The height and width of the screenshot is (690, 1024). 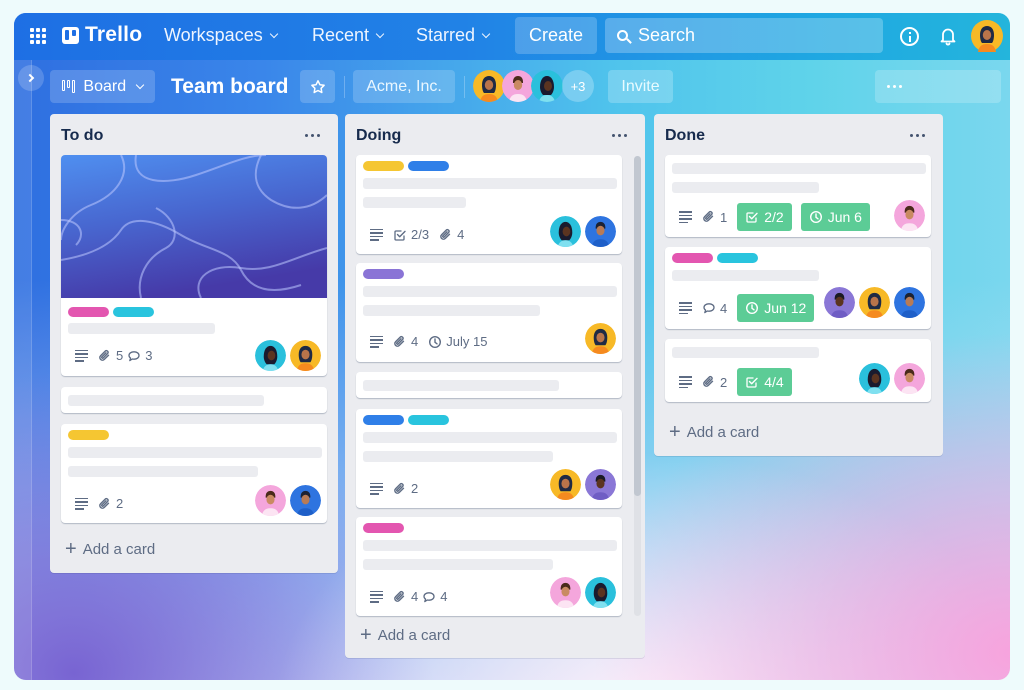 What do you see at coordinates (938, 86) in the screenshot?
I see `board-menu-button` at bounding box center [938, 86].